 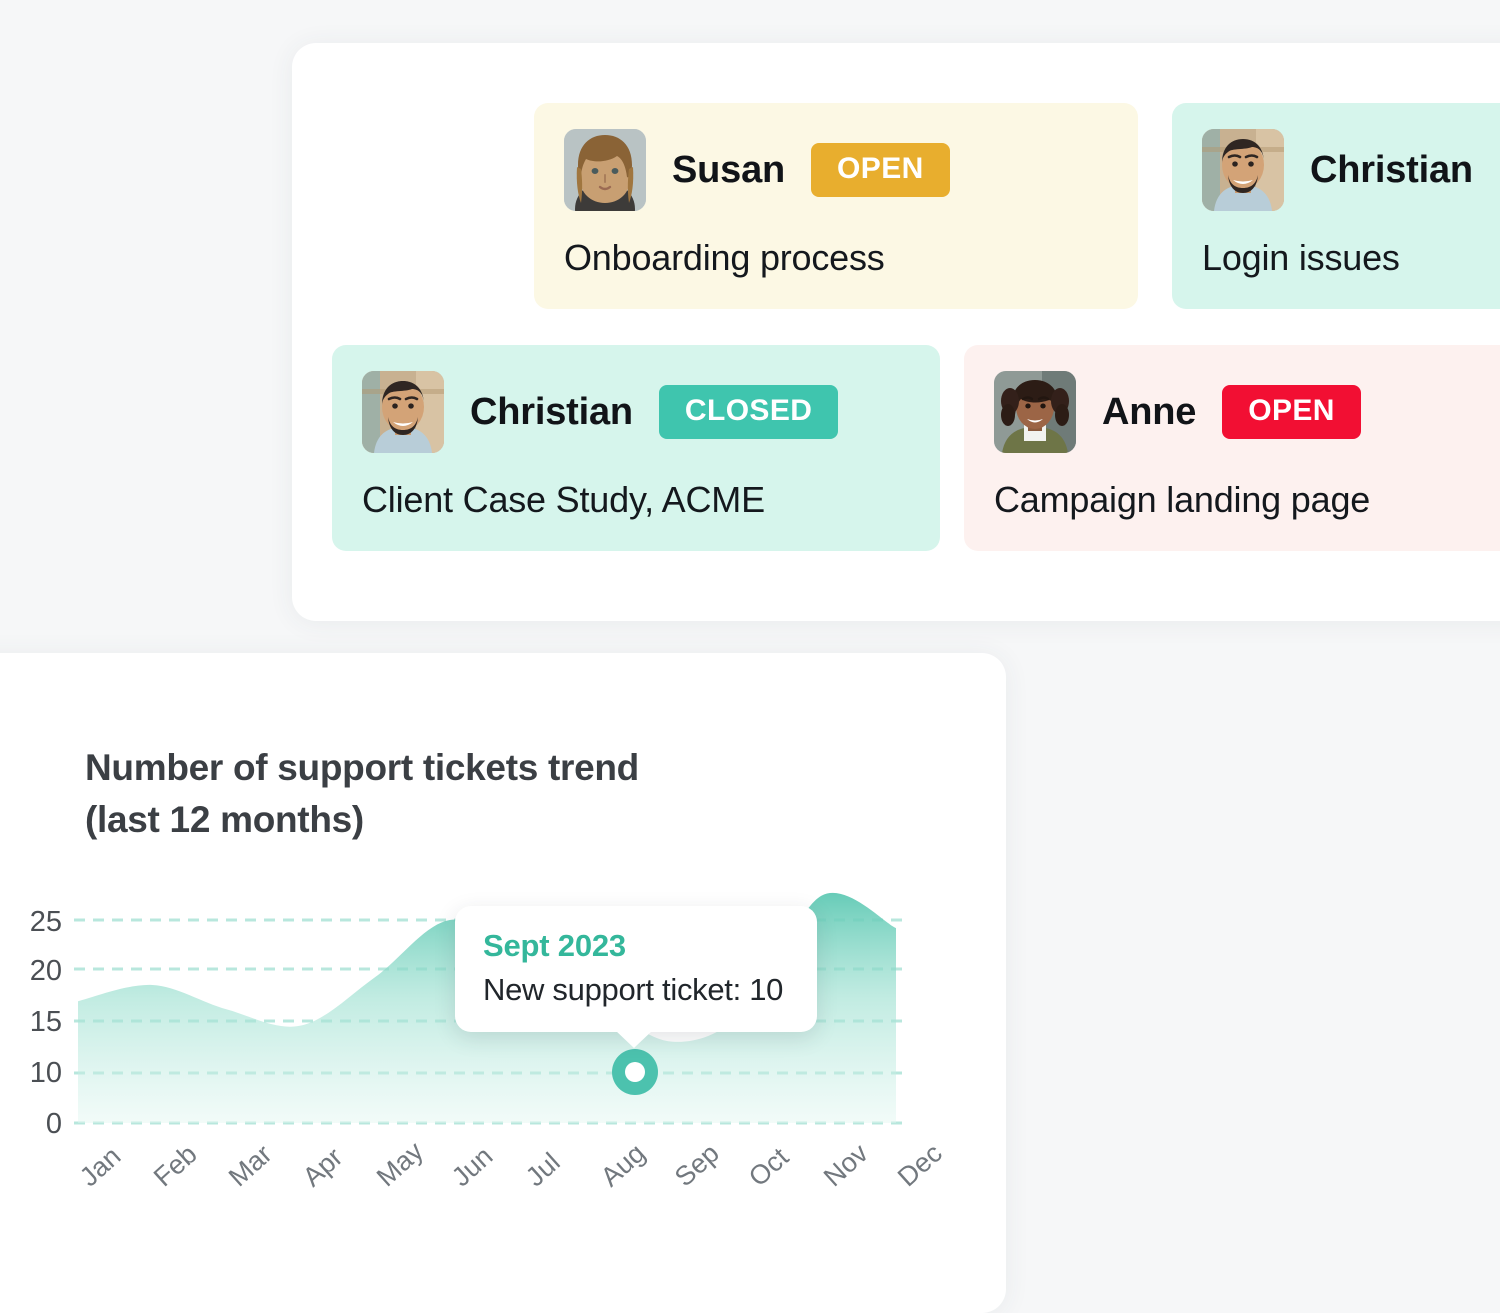 I want to click on ticket-card-anne: Anne OPEN Campaign landing page, so click(x=1232, y=448).